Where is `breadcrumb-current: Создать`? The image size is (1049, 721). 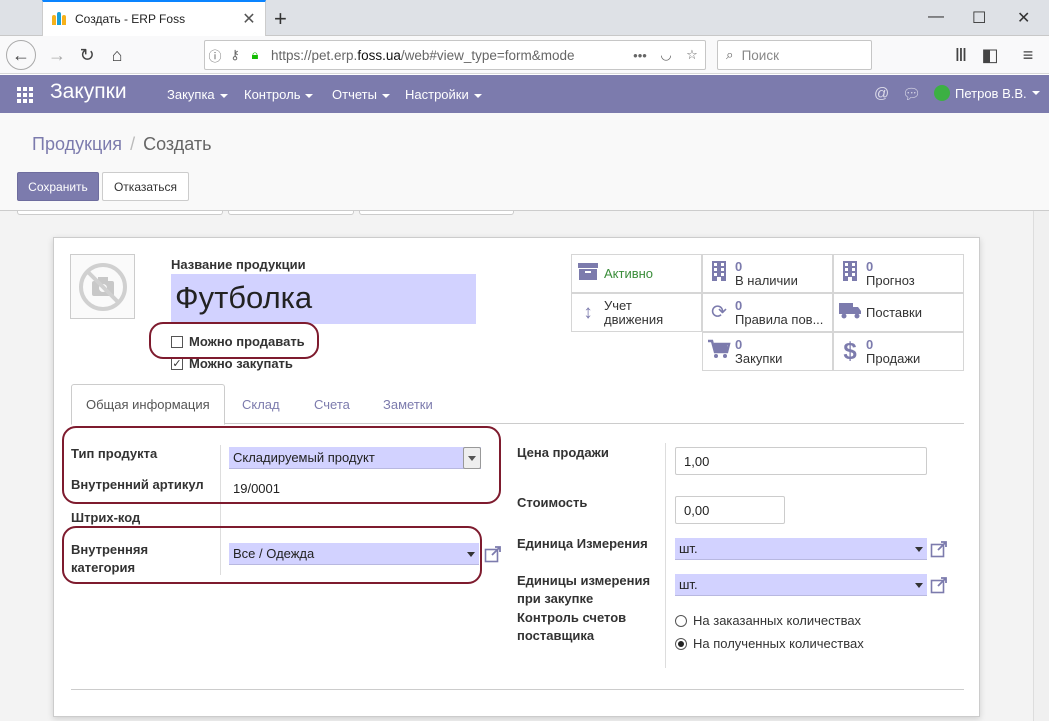
breadcrumb-current: Создать is located at coordinates (177, 144).